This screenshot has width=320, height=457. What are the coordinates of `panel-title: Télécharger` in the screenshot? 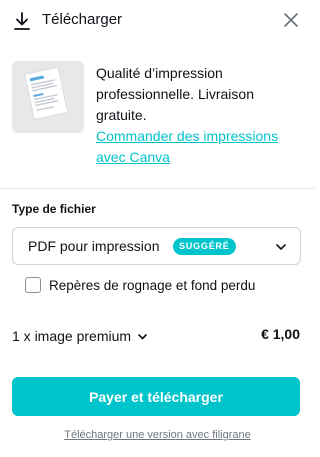 It's located at (82, 19).